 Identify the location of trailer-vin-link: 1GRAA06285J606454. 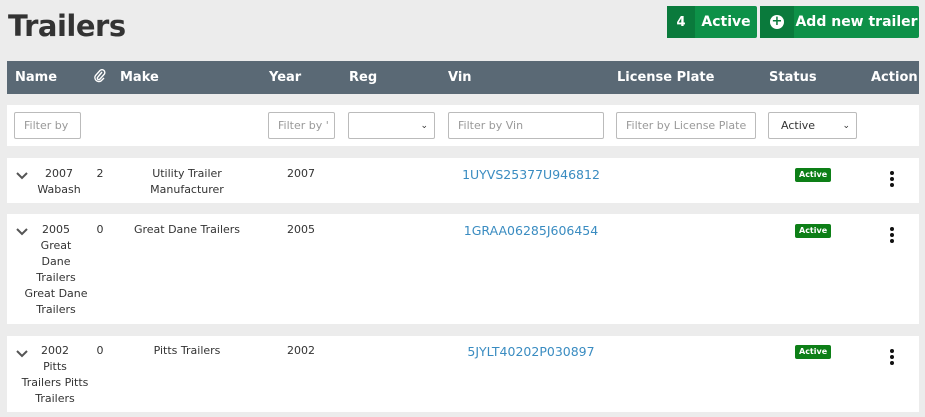
(531, 231).